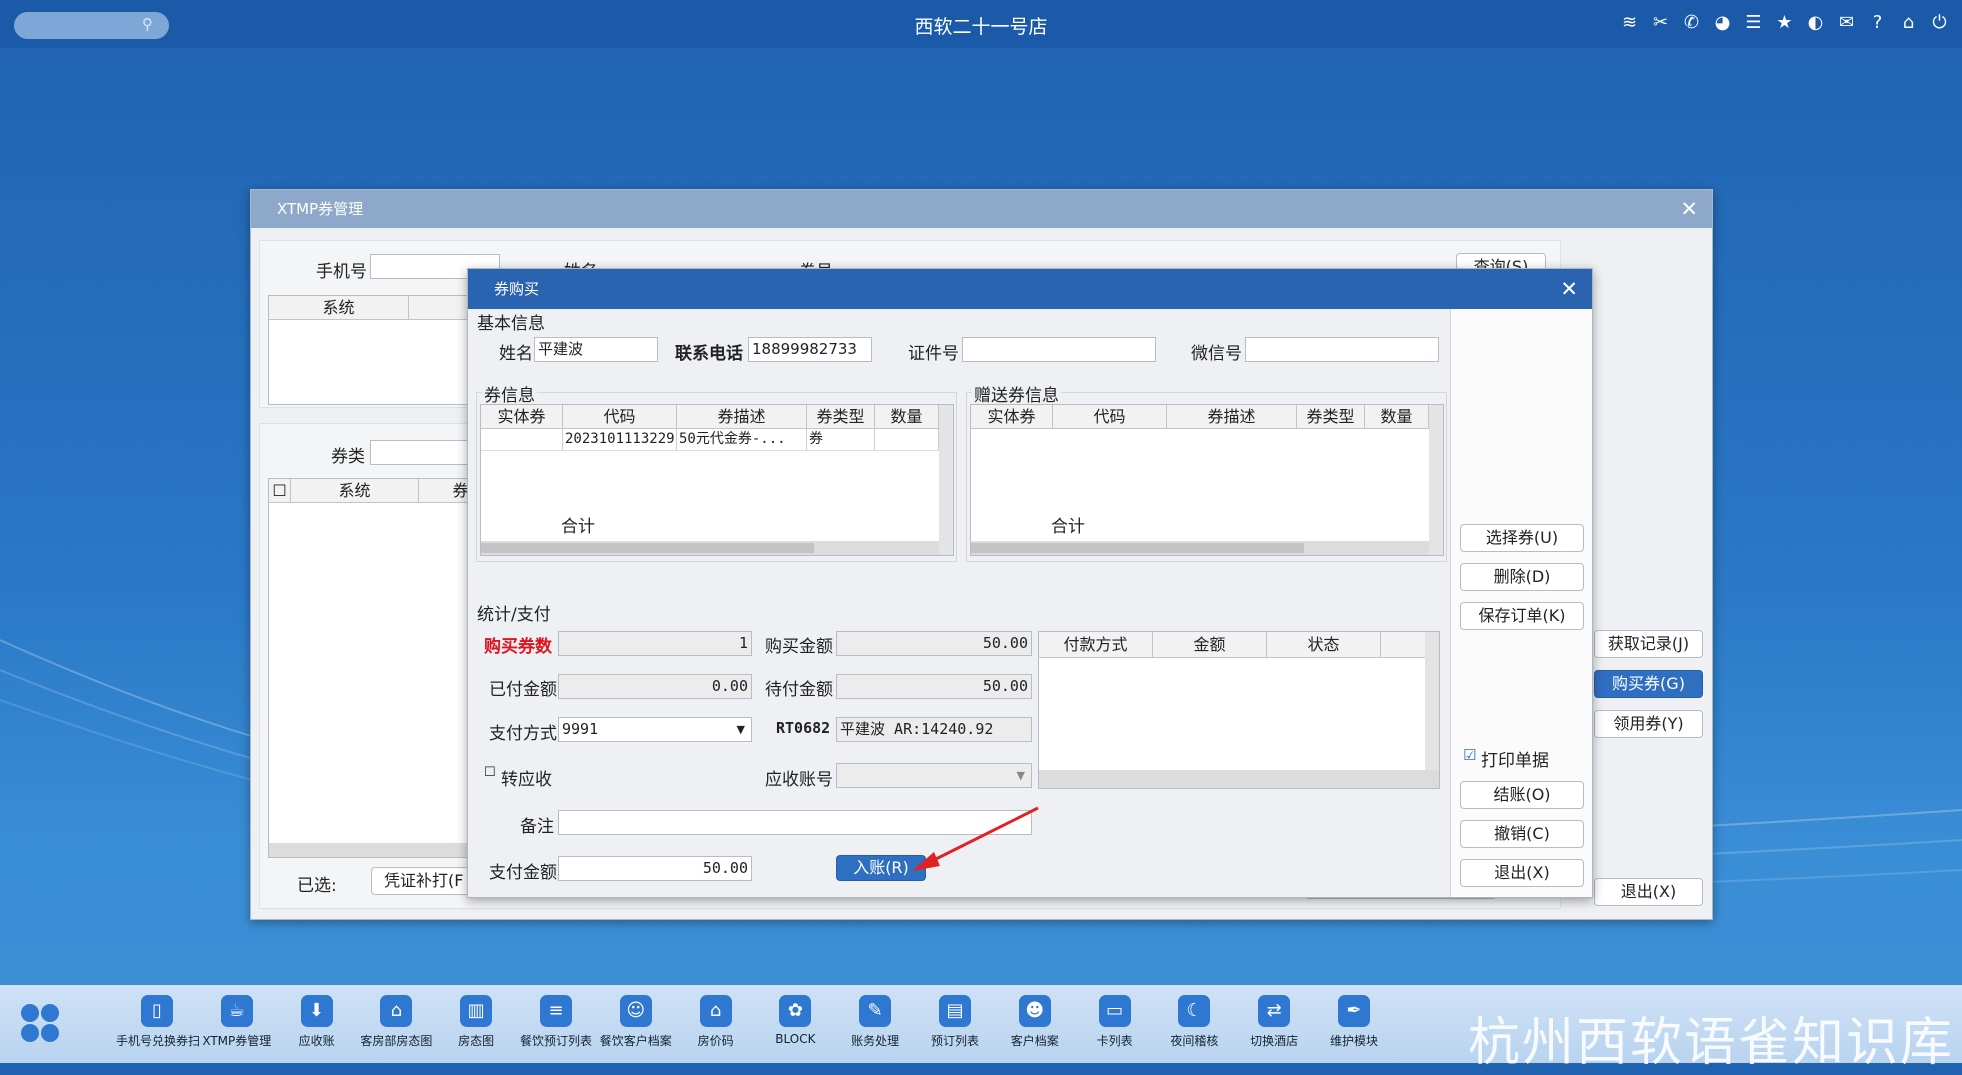 This screenshot has width=1962, height=1075. Describe the element at coordinates (341, 272) in the screenshot. I see `phone-label: 手机号` at that location.